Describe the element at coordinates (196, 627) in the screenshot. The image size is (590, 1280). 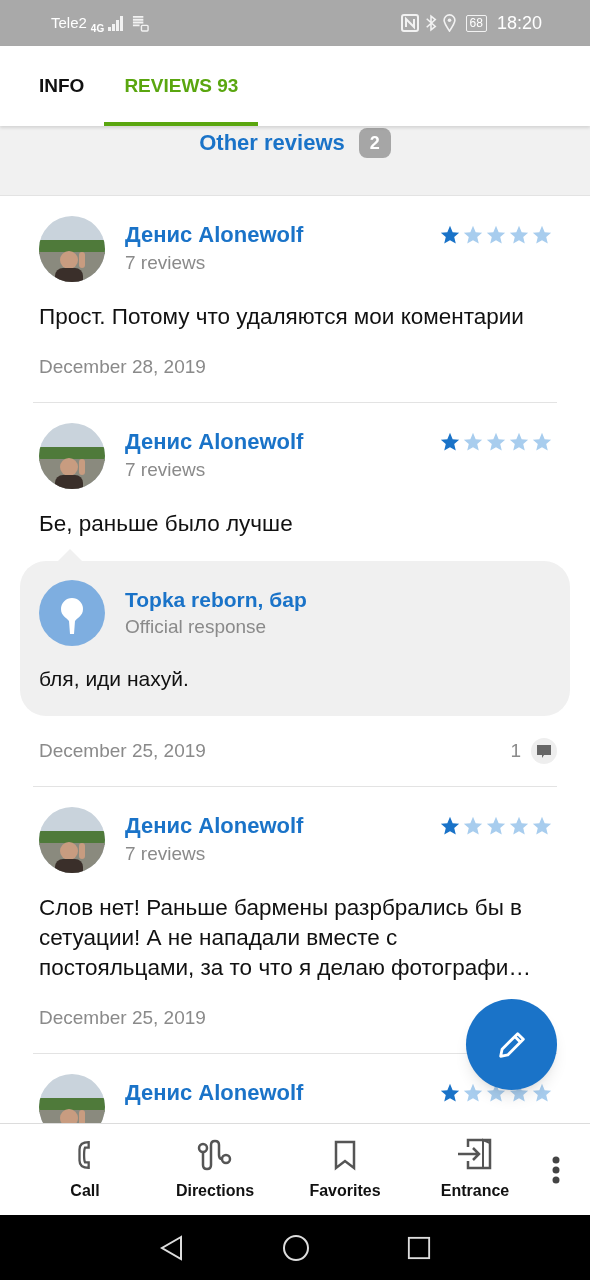
I see `official-response-label: Official response` at that location.